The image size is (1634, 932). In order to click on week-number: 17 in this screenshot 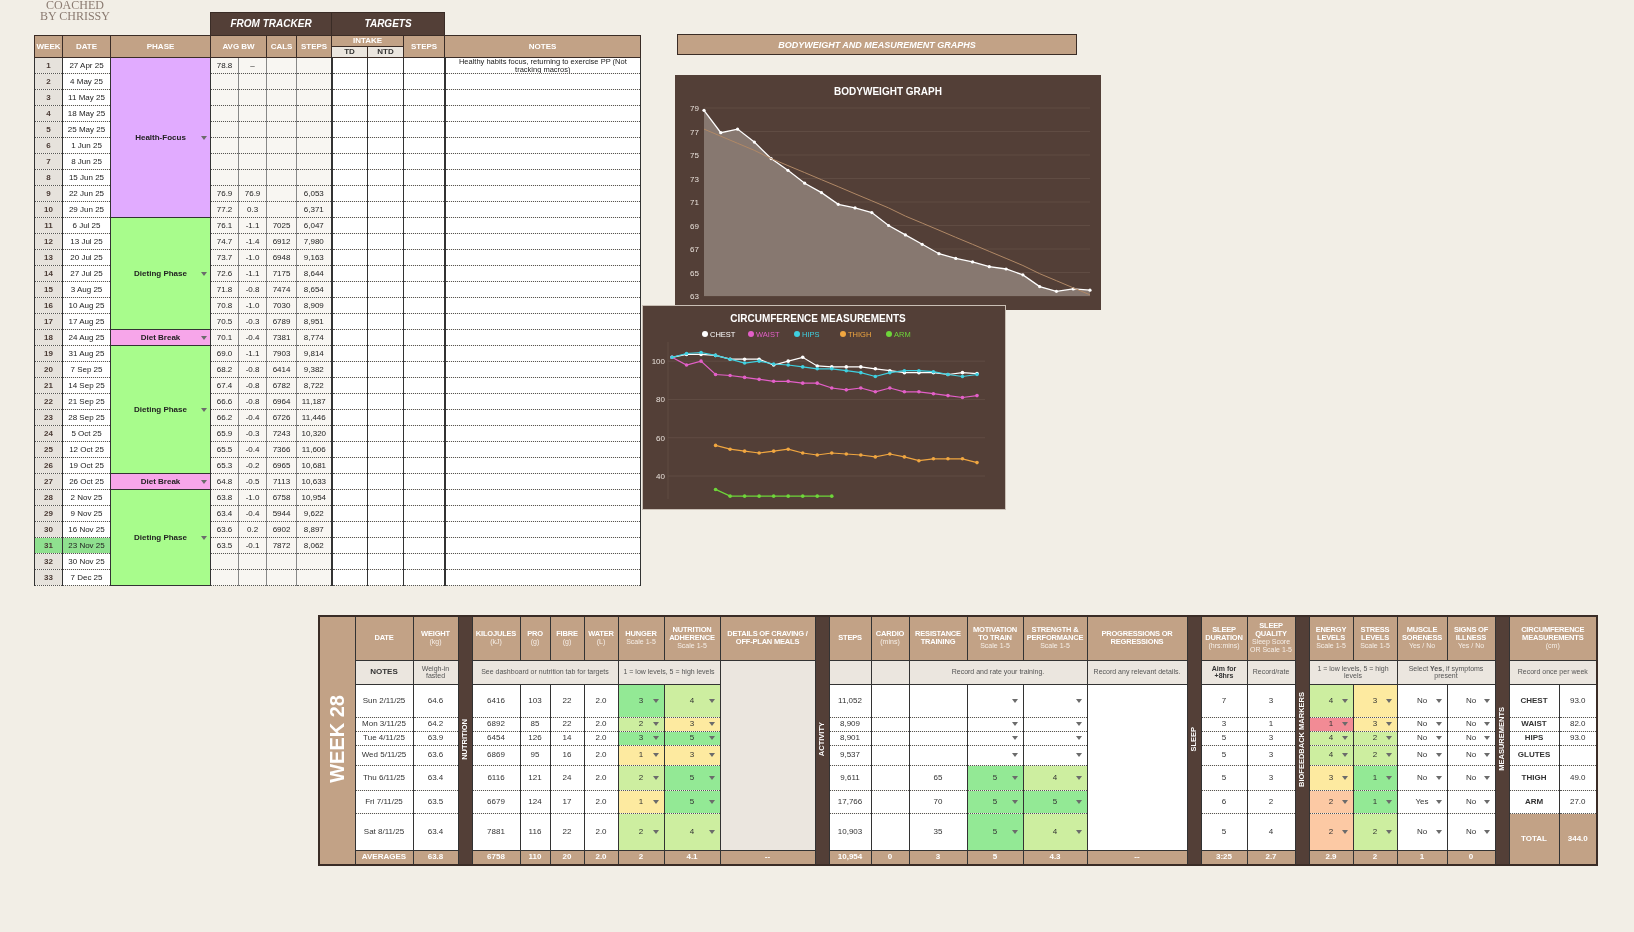, I will do `click(48, 321)`.